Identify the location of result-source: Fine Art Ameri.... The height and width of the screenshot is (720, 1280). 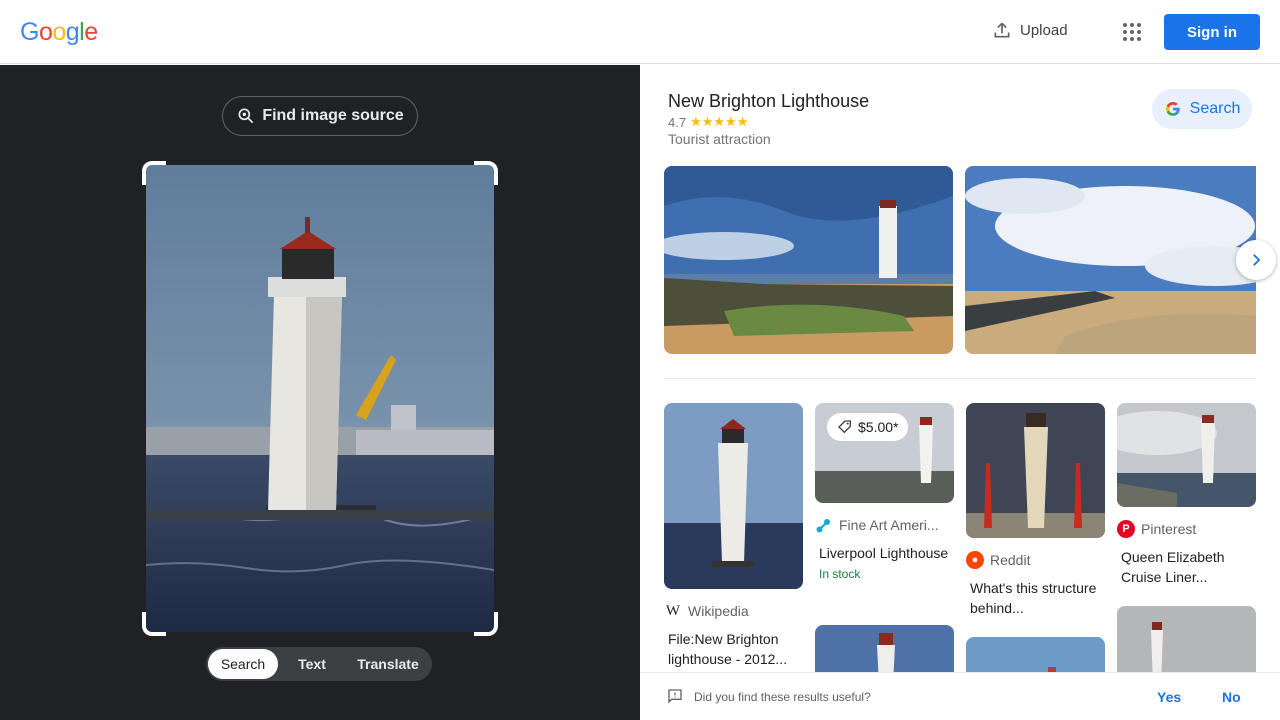
(884, 525).